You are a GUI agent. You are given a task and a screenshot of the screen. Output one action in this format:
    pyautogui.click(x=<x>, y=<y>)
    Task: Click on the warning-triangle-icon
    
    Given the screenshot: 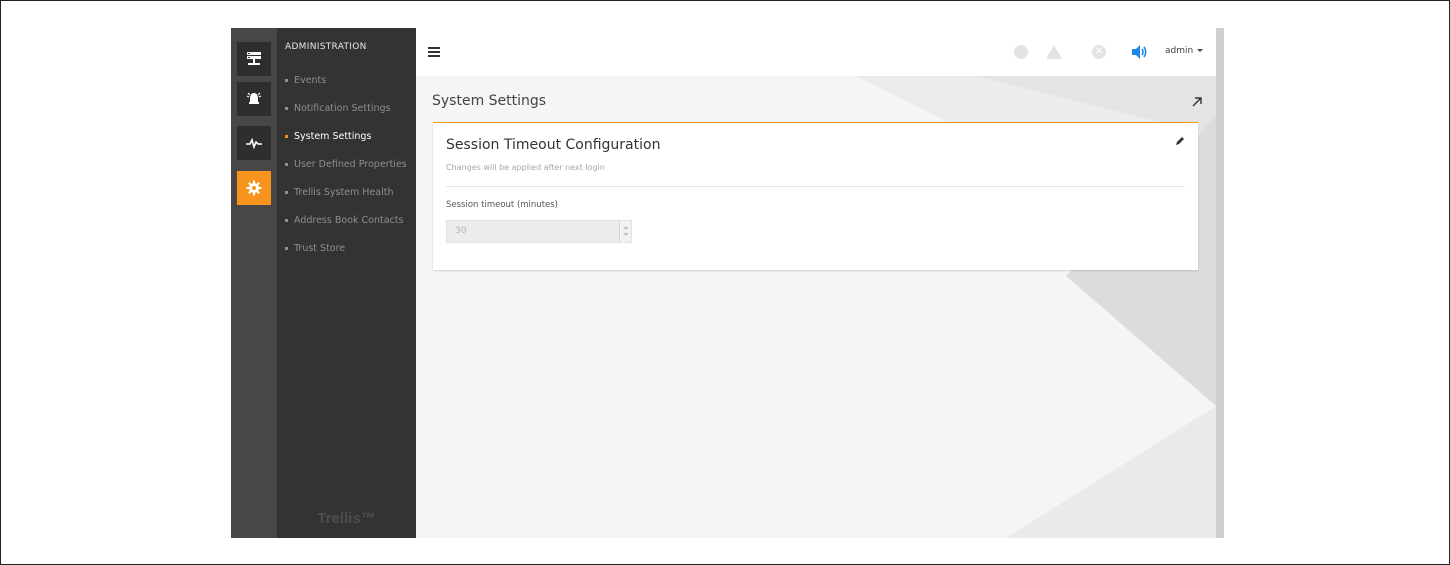 What is the action you would take?
    pyautogui.click(x=1054, y=52)
    